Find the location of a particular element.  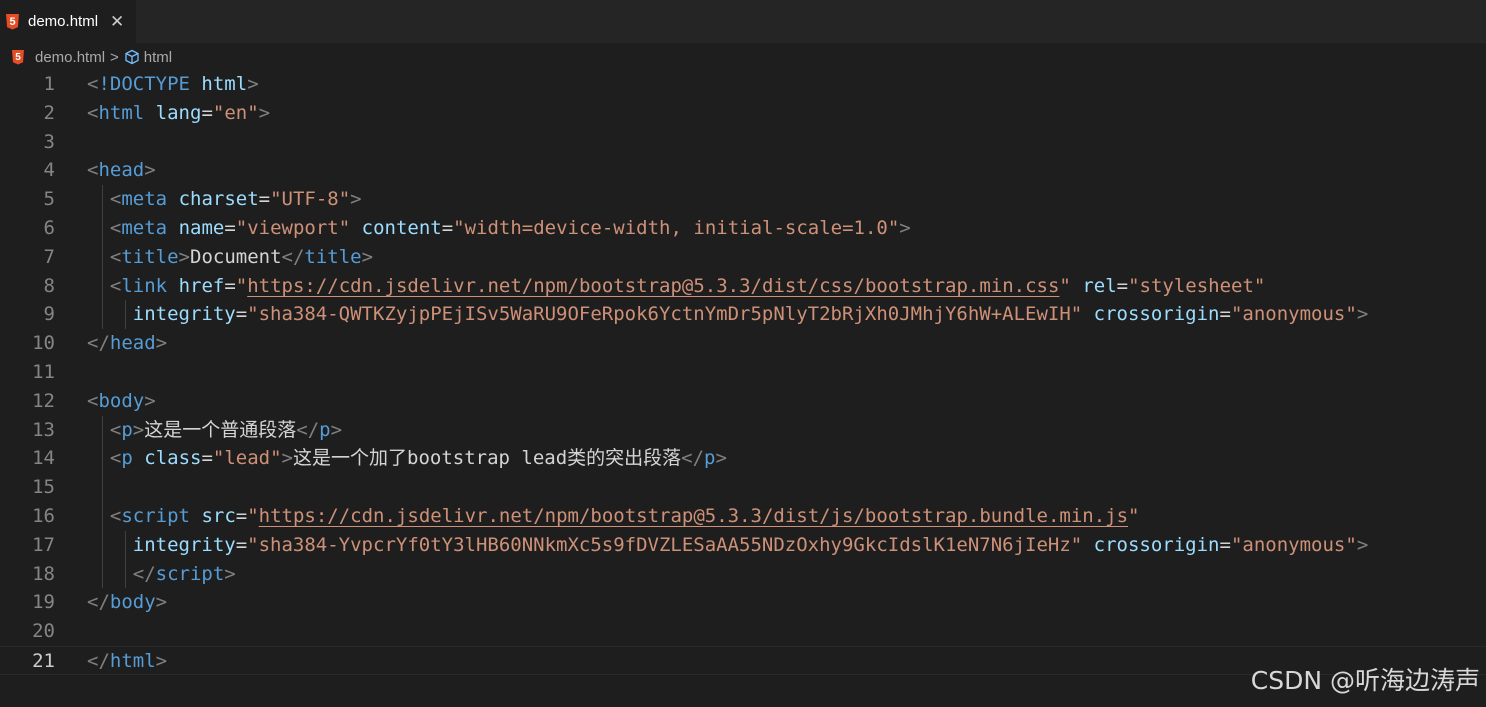

token-str: " is located at coordinates (241, 285).